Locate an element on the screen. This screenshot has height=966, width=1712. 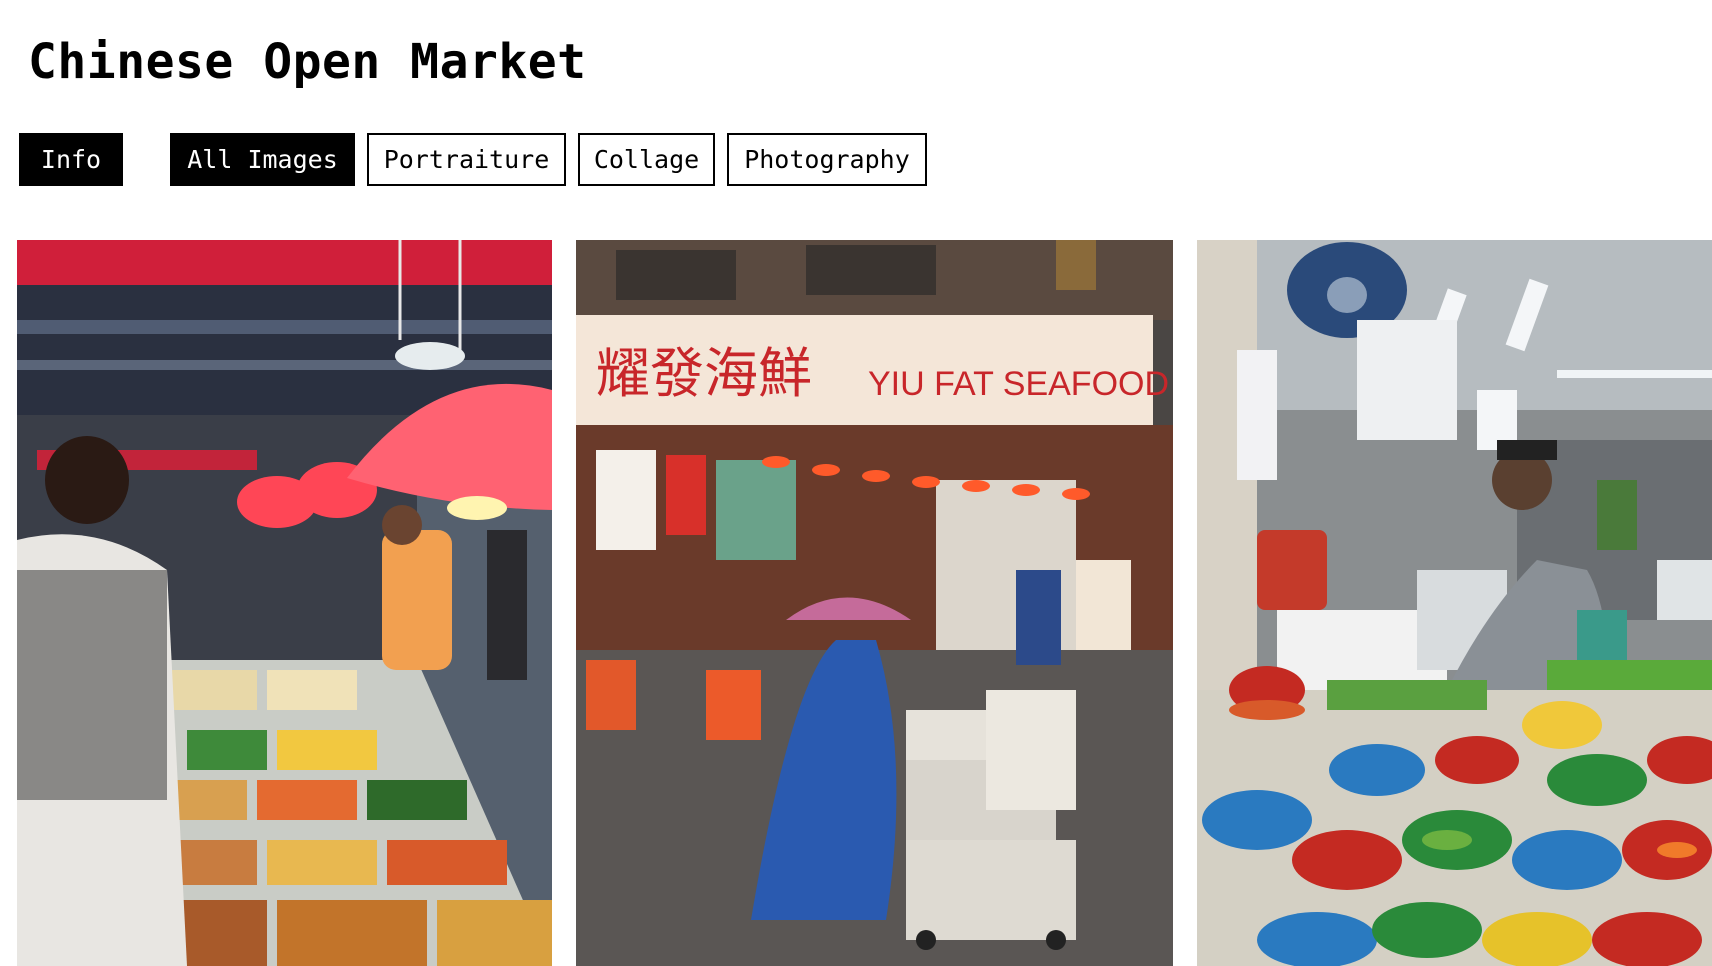
sign-english-text: YIU FAT SEAFOOD is located at coordinates (1018, 384).